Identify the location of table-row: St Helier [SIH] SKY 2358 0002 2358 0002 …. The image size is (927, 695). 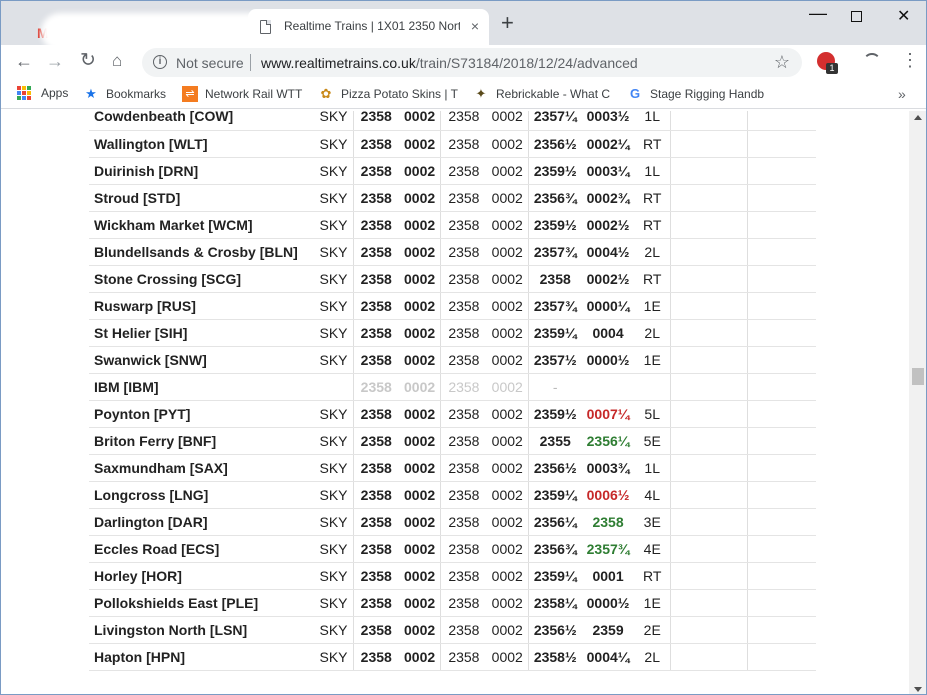
(453, 333).